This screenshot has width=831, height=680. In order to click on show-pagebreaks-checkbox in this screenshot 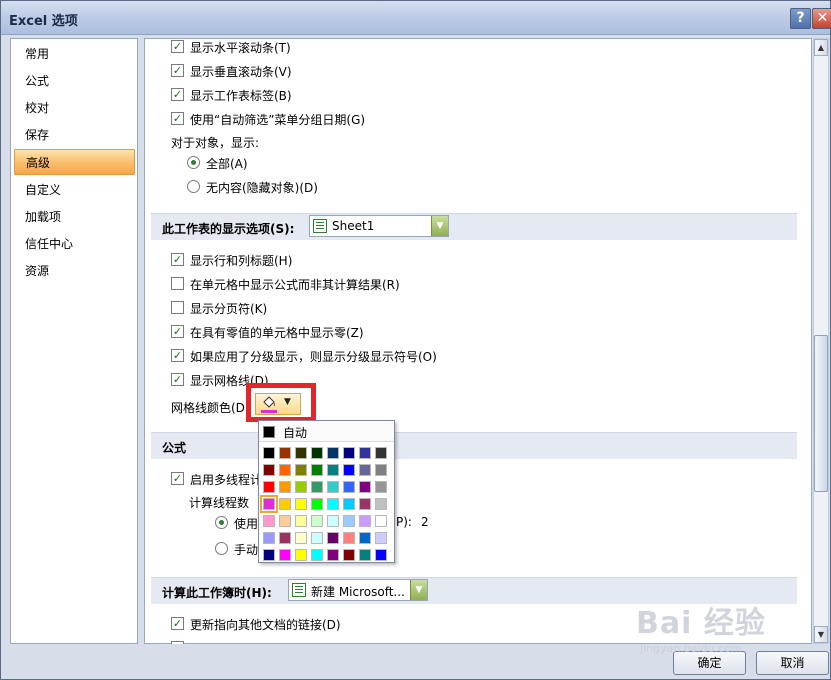, I will do `click(177, 307)`.